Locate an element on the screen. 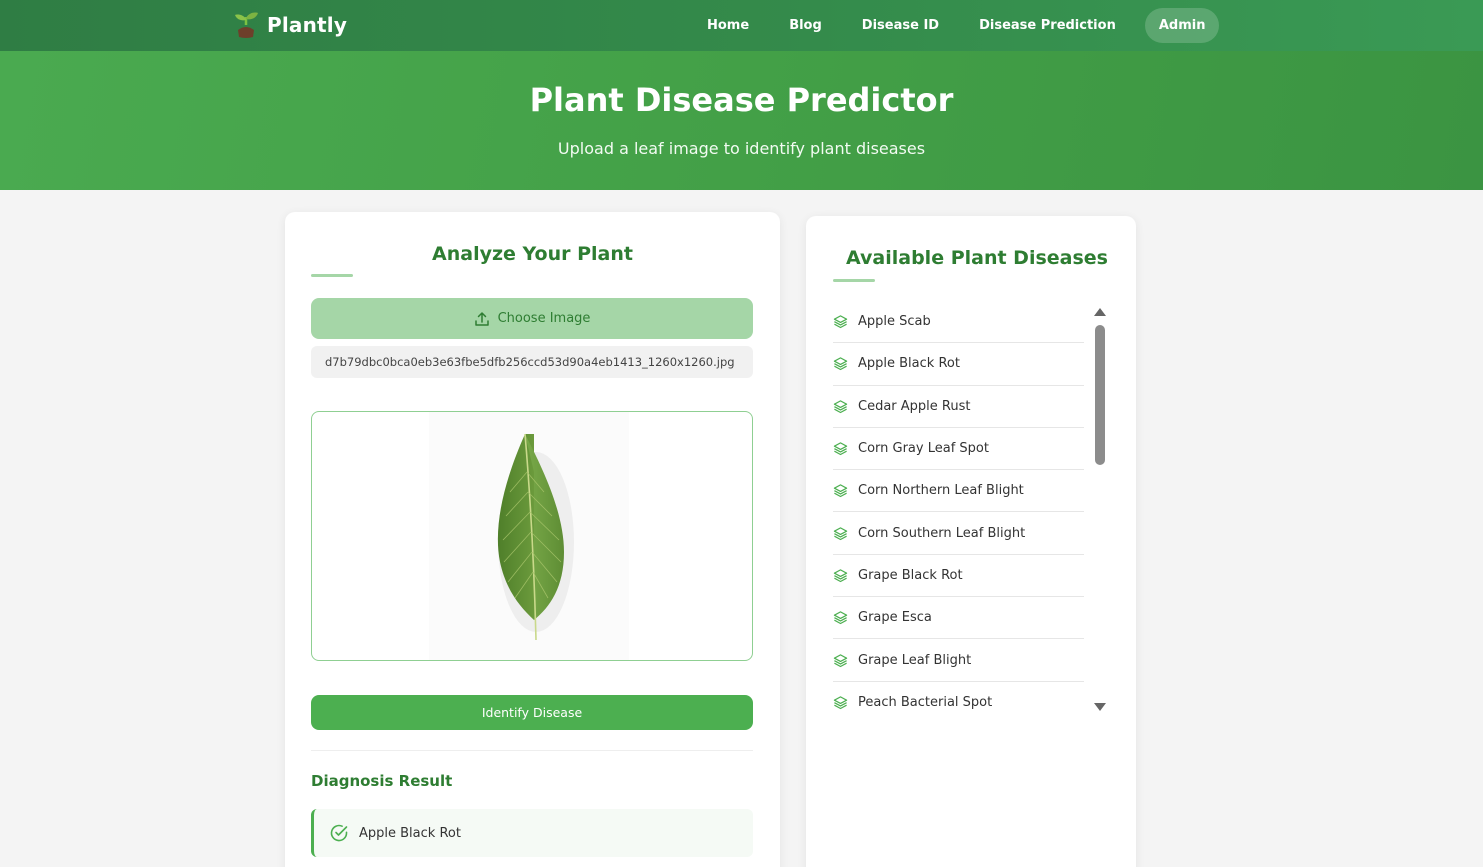 Image resolution: width=1483 pixels, height=867 pixels. disease-list-item: Peach Bacterial Spot is located at coordinates (958, 703).